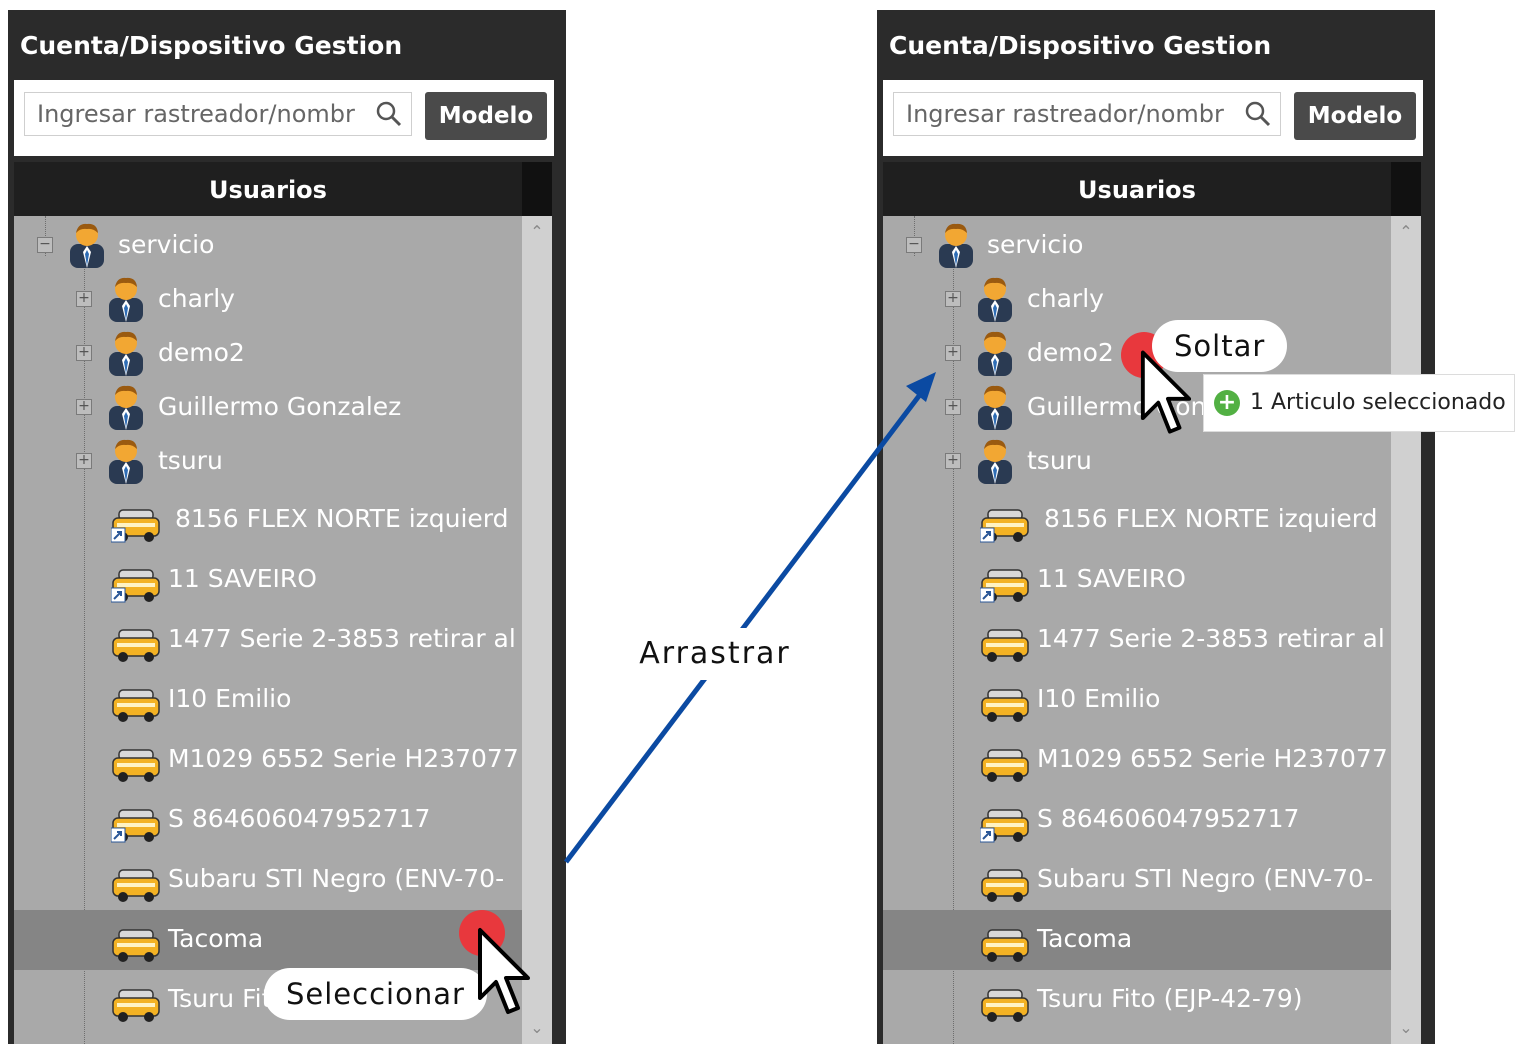 The width and height of the screenshot is (1522, 1044). Describe the element at coordinates (1378, 402) in the screenshot. I see `drag-tooltip-text: 1 Articulo seleccionado` at that location.